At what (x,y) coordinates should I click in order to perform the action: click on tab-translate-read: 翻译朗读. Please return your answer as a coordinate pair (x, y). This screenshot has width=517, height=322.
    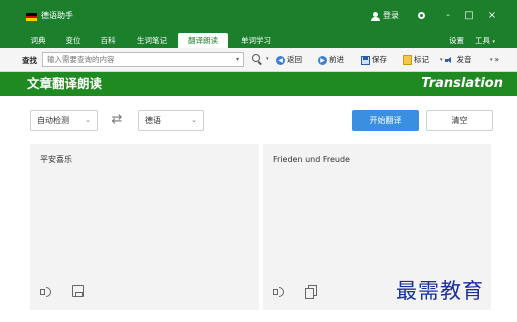
    Looking at the image, I should click on (203, 40).